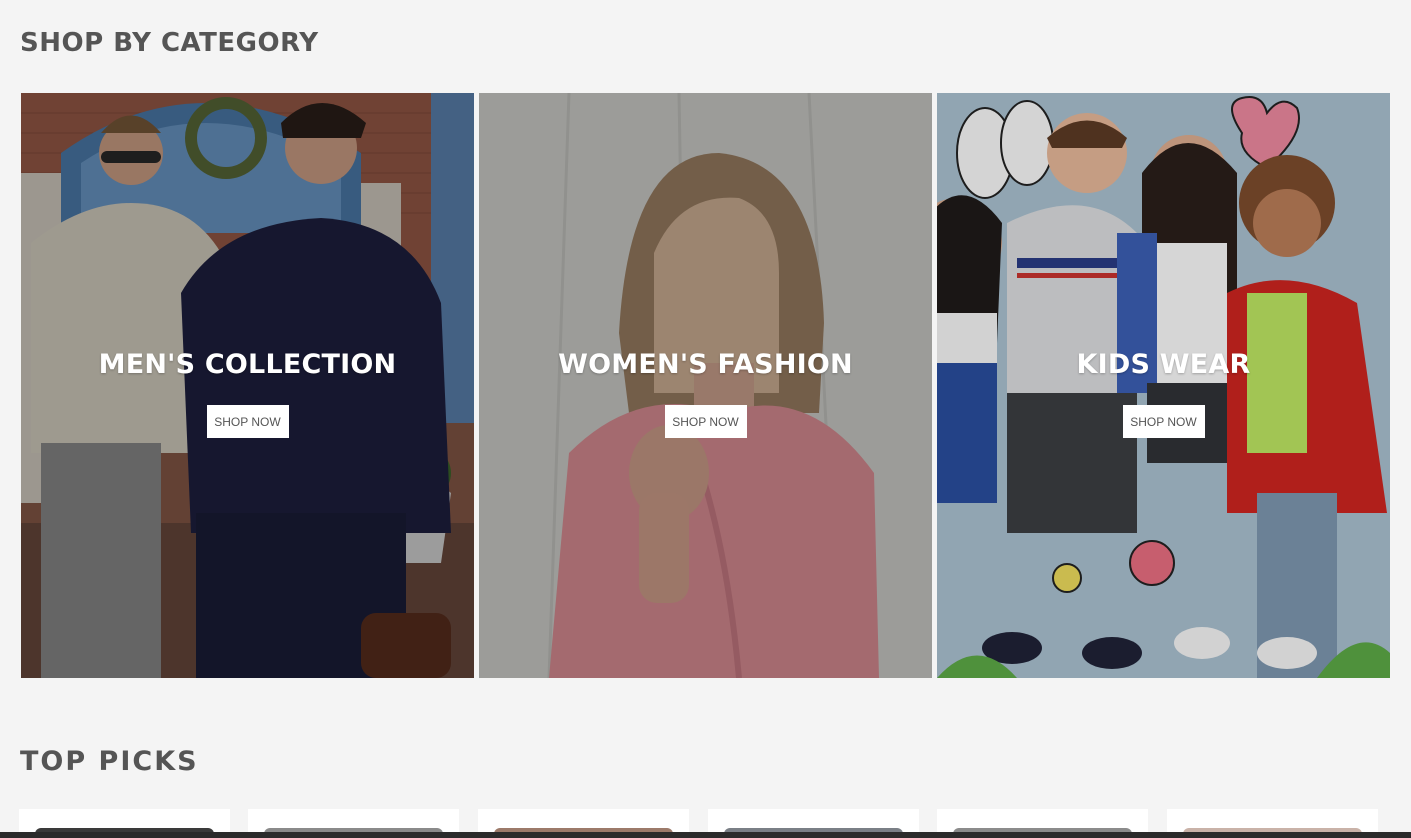 Image resolution: width=1411 pixels, height=838 pixels. Describe the element at coordinates (705, 421) in the screenshot. I see `shop-now-button-women: SHOP NOW` at that location.